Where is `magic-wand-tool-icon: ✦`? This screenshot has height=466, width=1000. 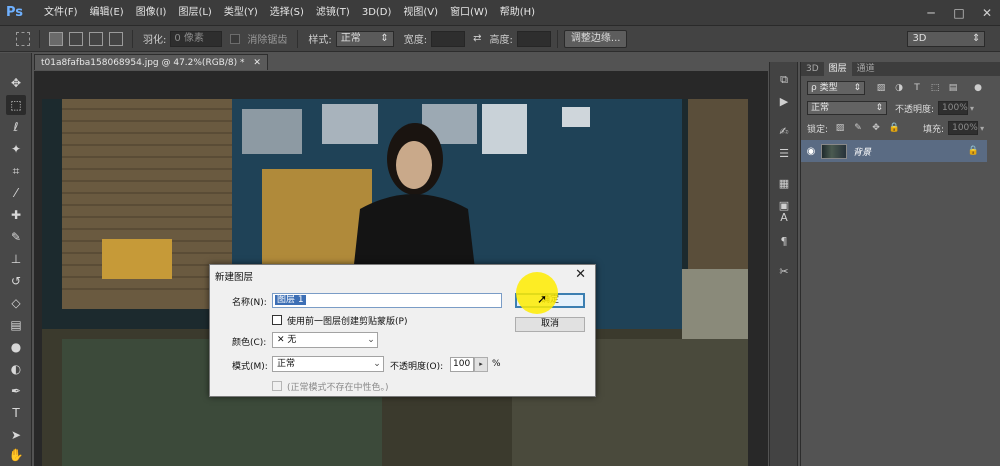 magic-wand-tool-icon: ✦ is located at coordinates (16, 149).